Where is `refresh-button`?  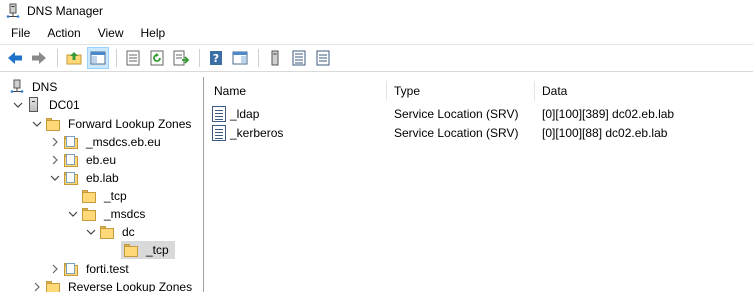
refresh-button is located at coordinates (157, 58).